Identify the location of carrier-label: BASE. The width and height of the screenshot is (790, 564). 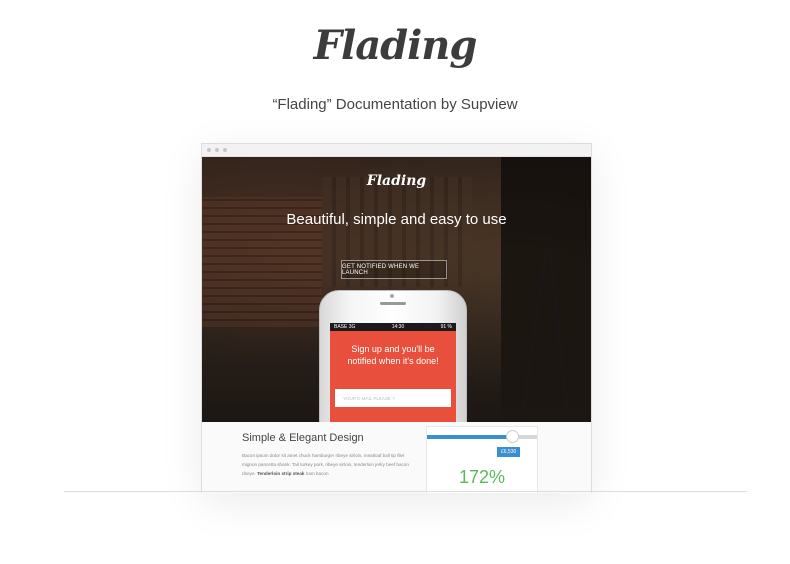
(341, 327).